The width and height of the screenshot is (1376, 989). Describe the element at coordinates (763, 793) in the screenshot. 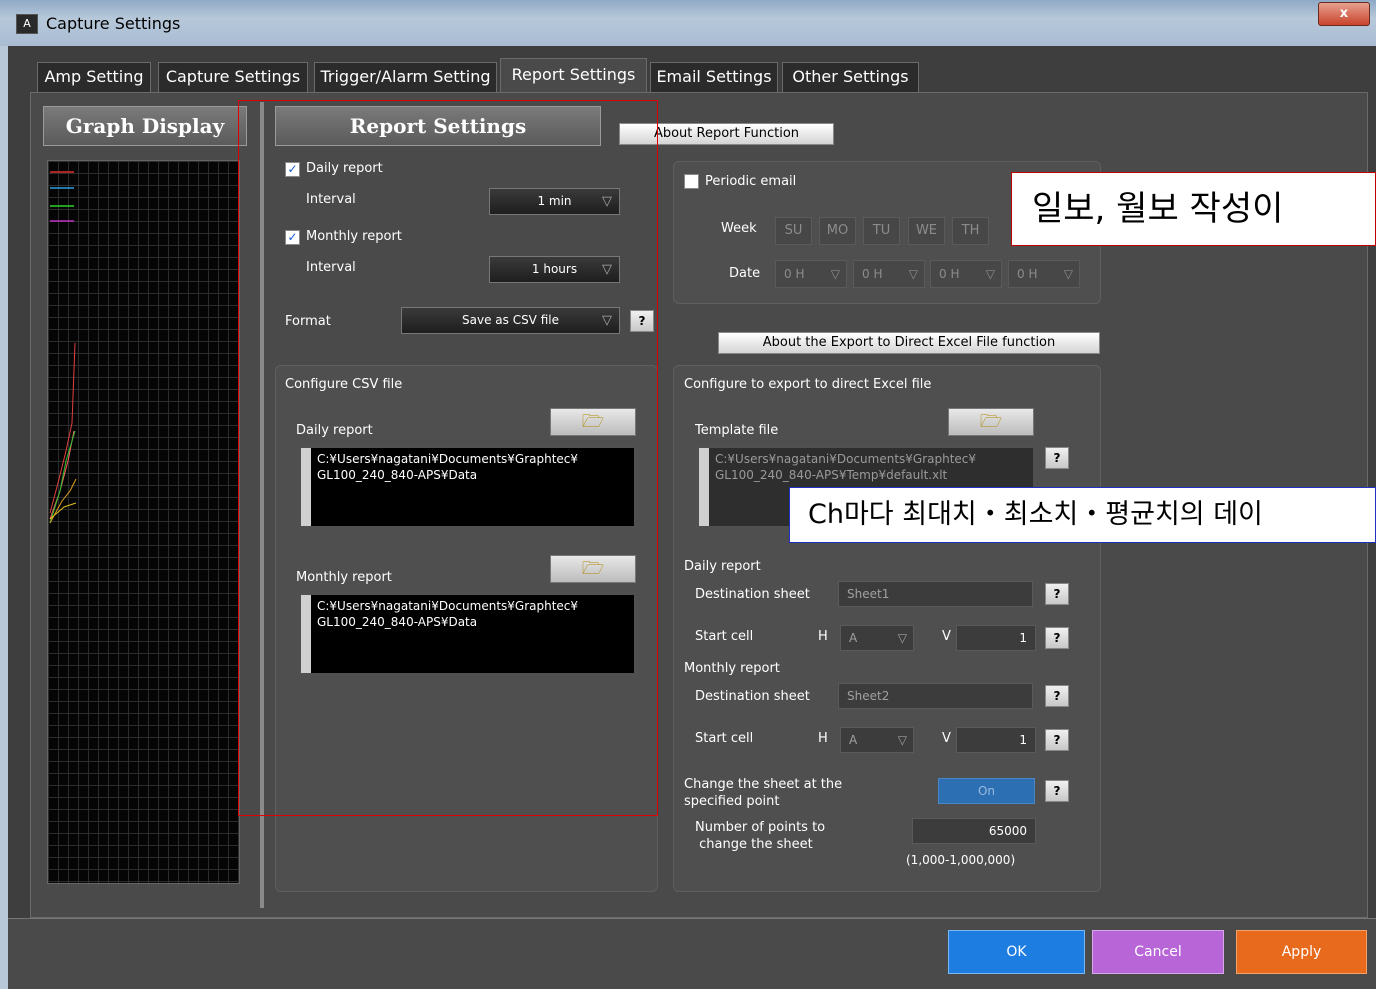

I see `change-sheet-label: Change the sheet at the specified point` at that location.